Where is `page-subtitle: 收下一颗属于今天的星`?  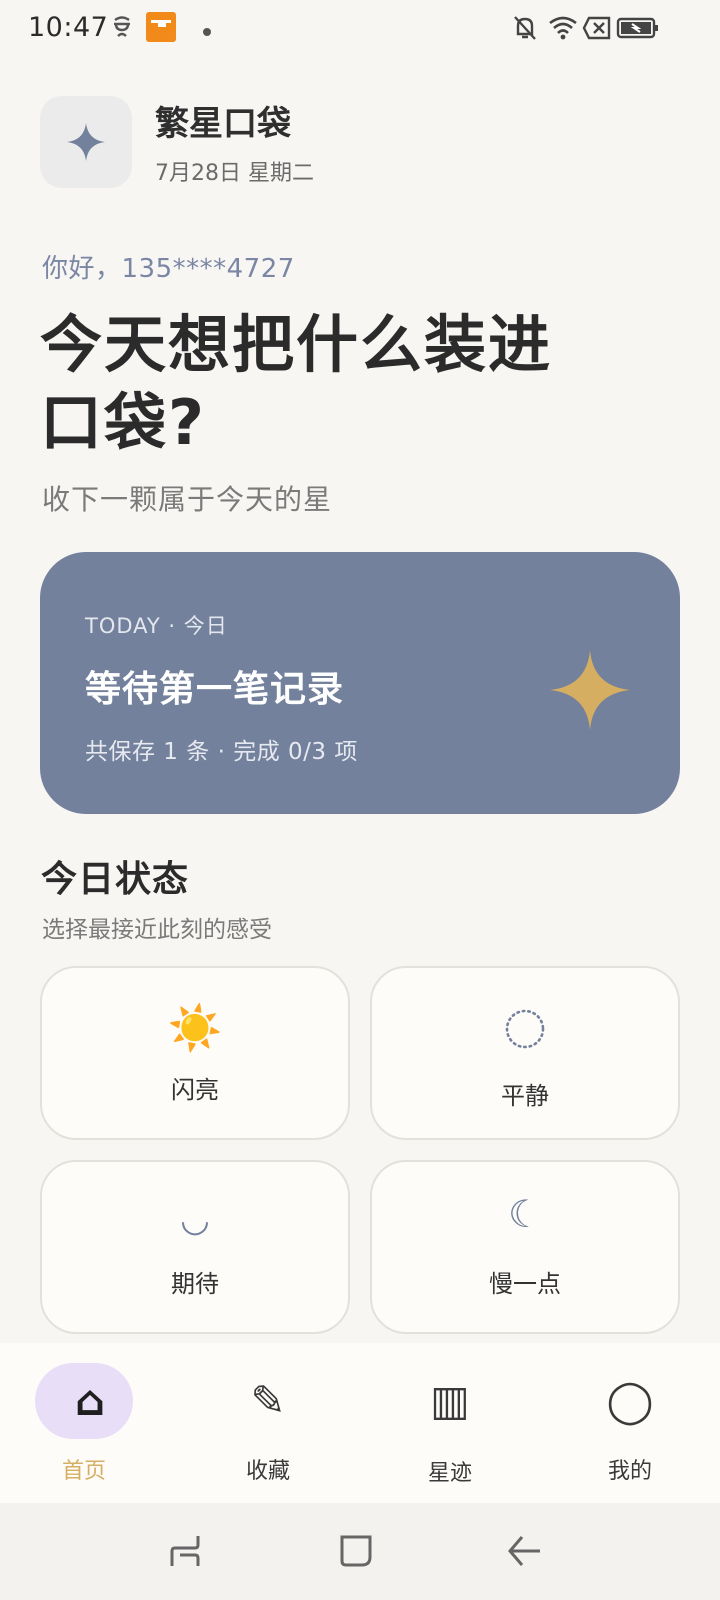 page-subtitle: 收下一颗属于今天的星 is located at coordinates (187, 499).